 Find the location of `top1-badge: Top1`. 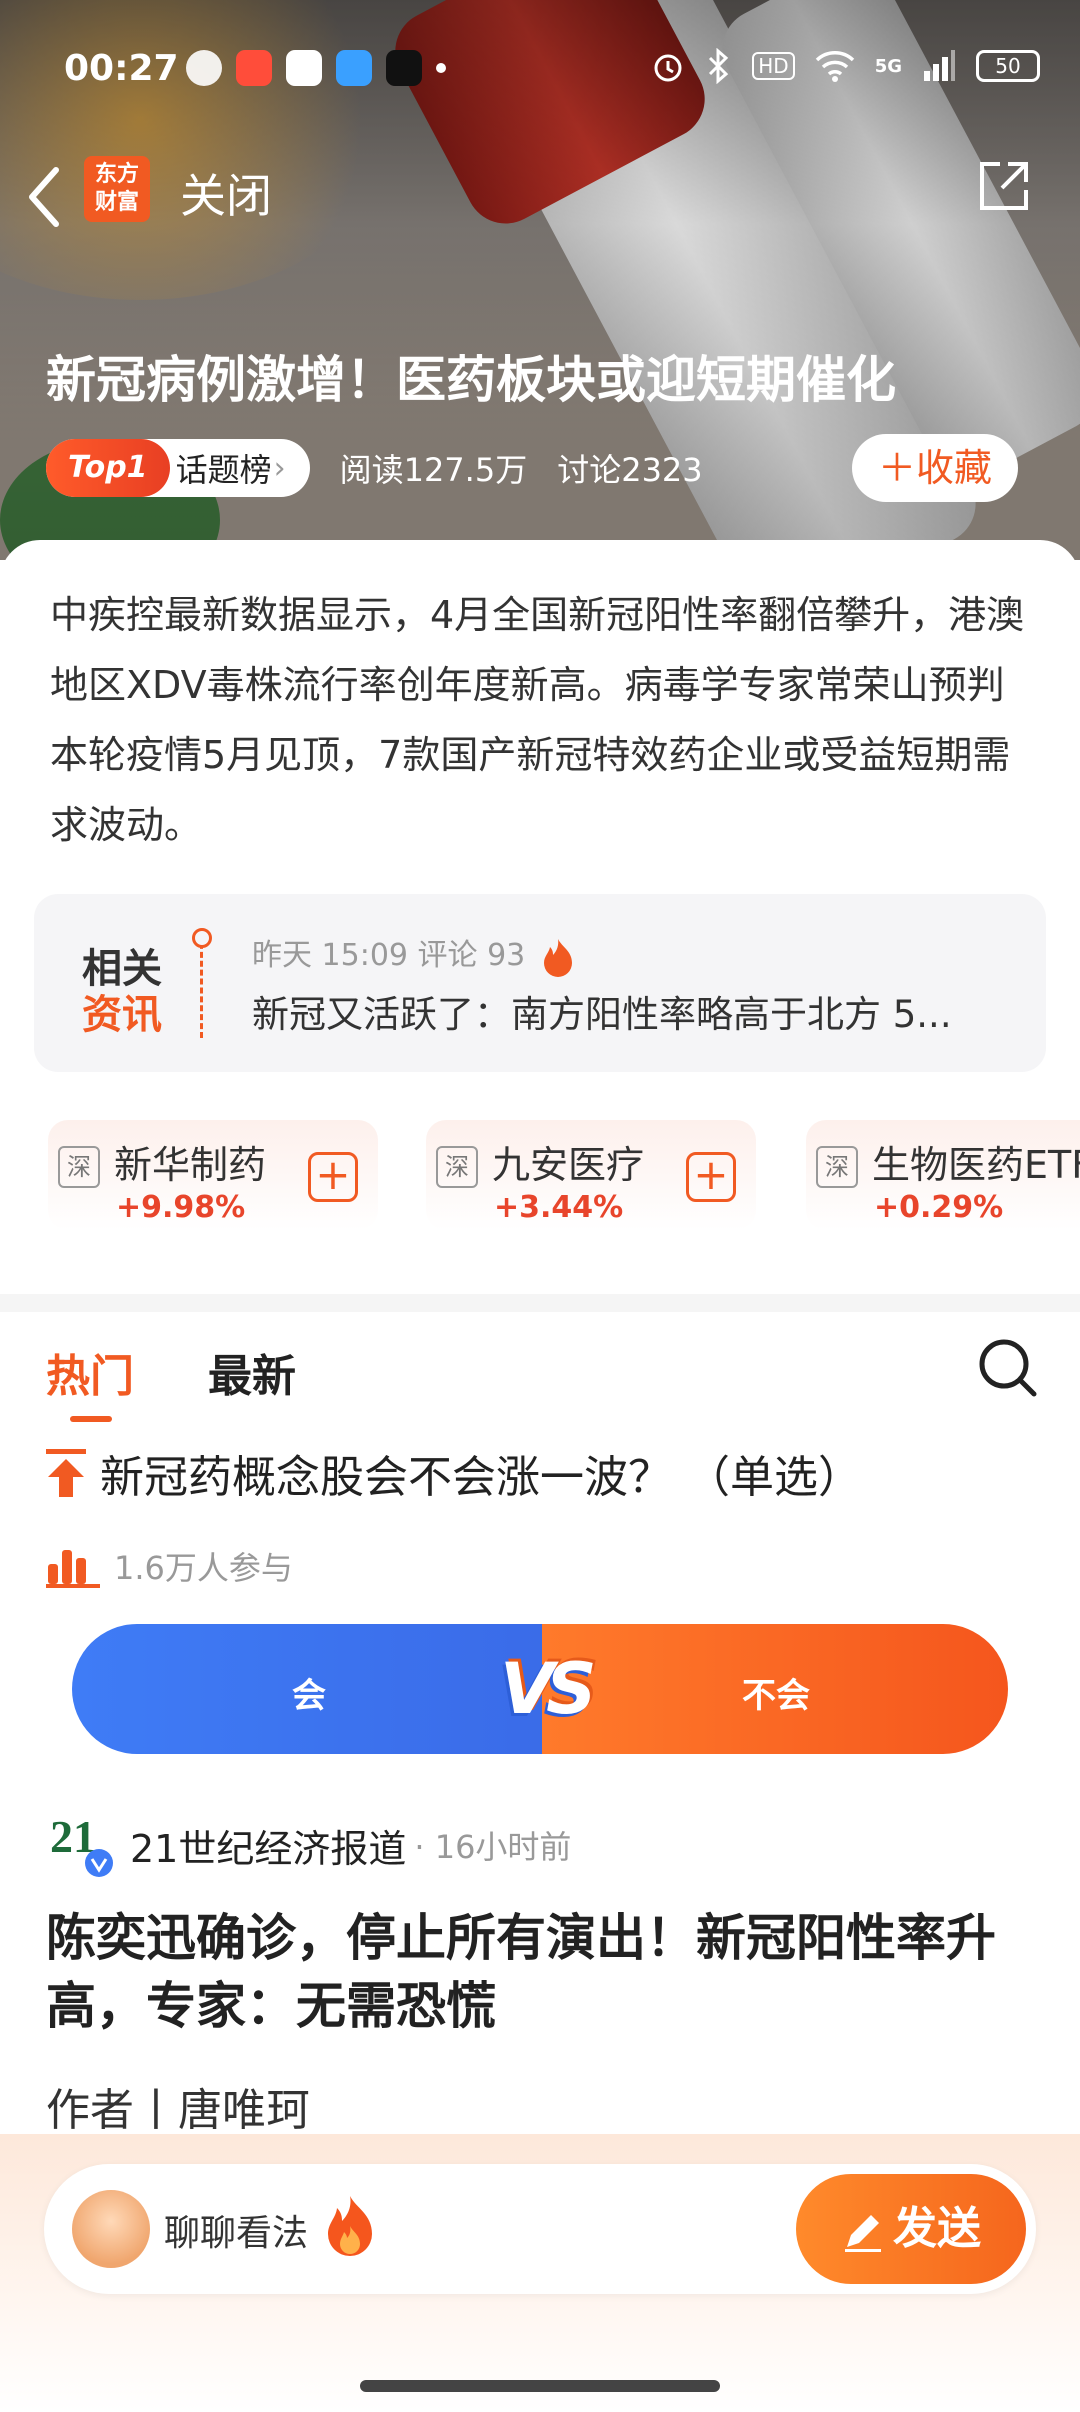

top1-badge: Top1 is located at coordinates (108, 468).